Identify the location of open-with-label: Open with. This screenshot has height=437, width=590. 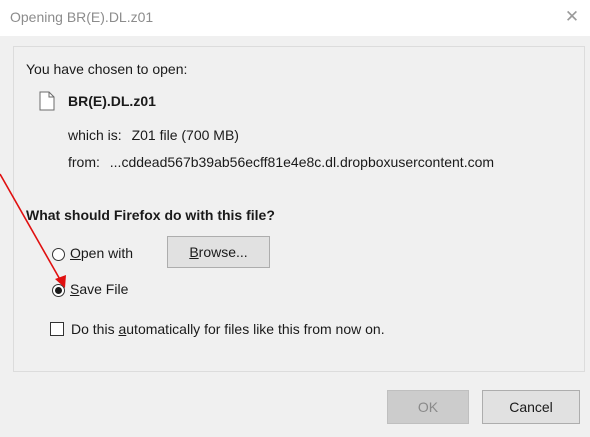
(101, 253).